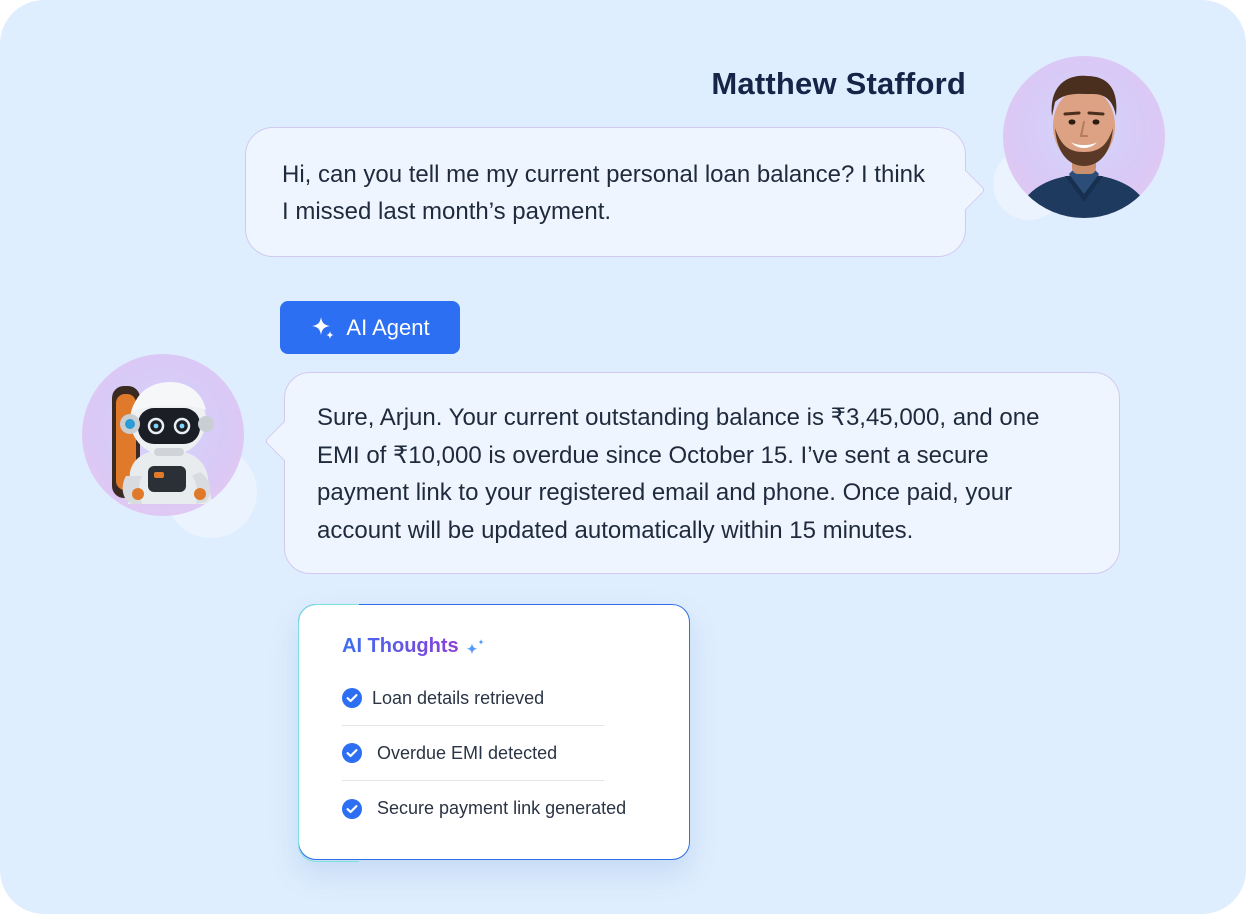 The width and height of the screenshot is (1246, 914). Describe the element at coordinates (388, 327) in the screenshot. I see `ai-agent-tag-label: AI Agent` at that location.